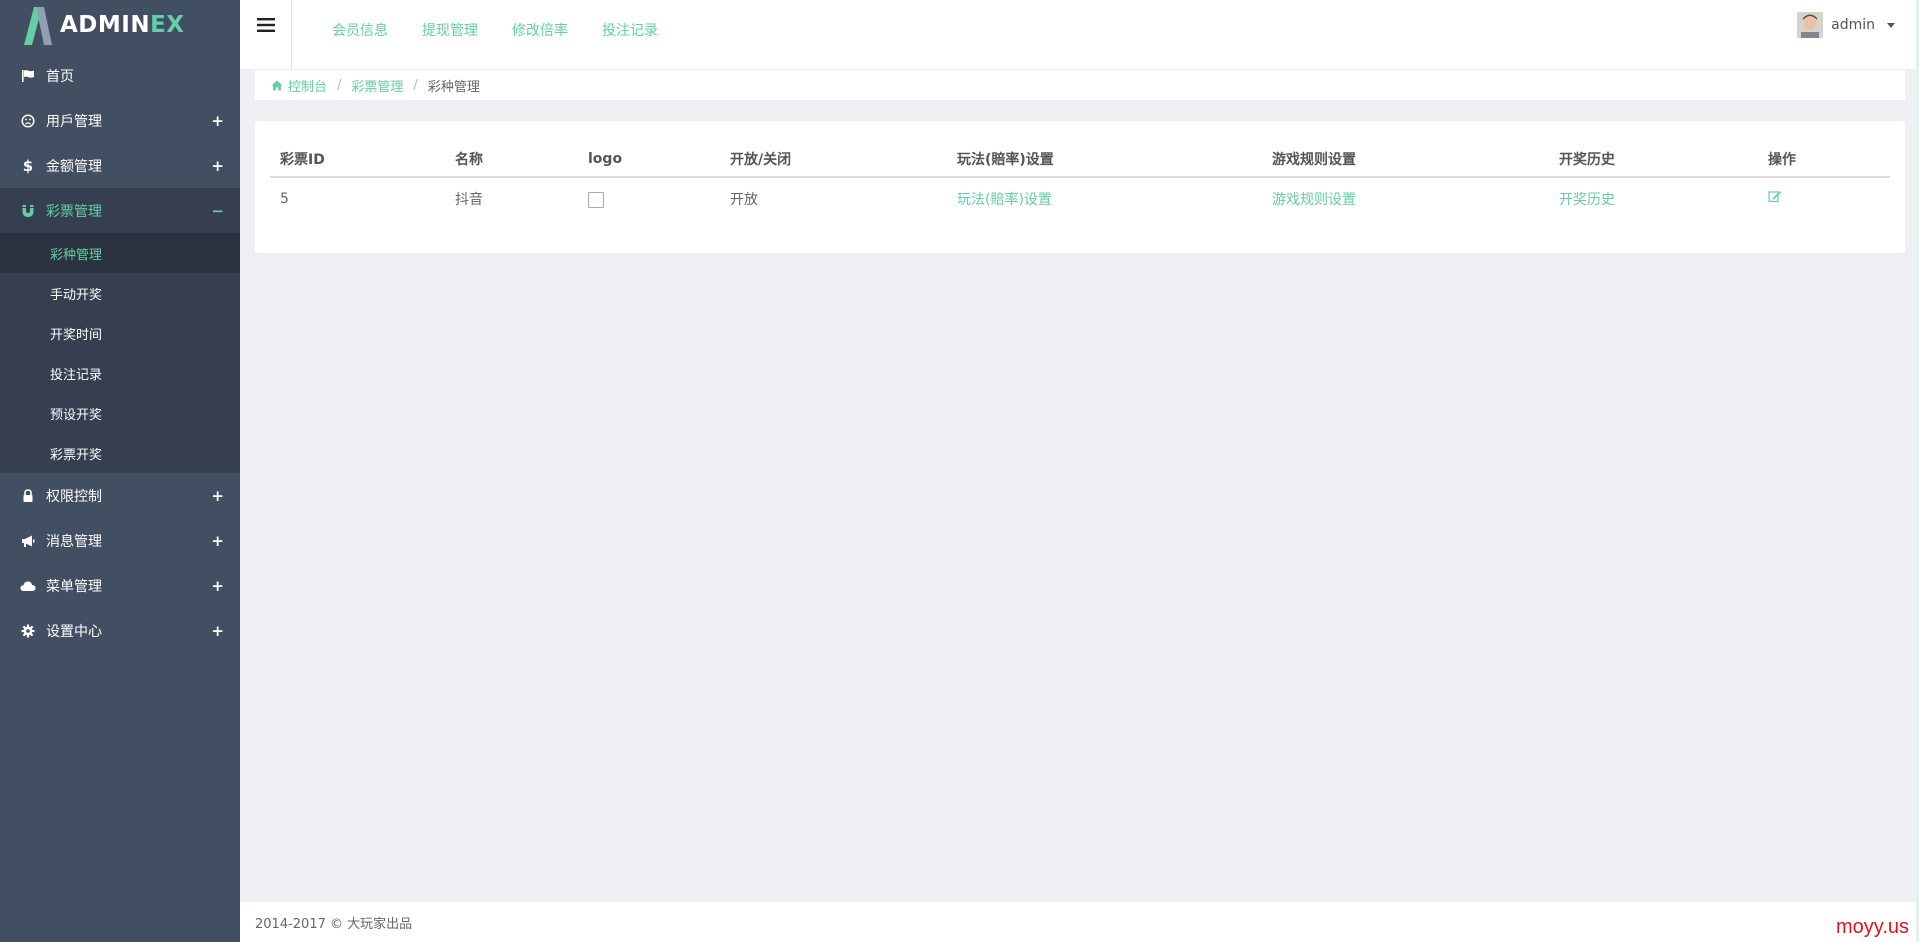  Describe the element at coordinates (28, 165) in the screenshot. I see `dollar-icon: $` at that location.